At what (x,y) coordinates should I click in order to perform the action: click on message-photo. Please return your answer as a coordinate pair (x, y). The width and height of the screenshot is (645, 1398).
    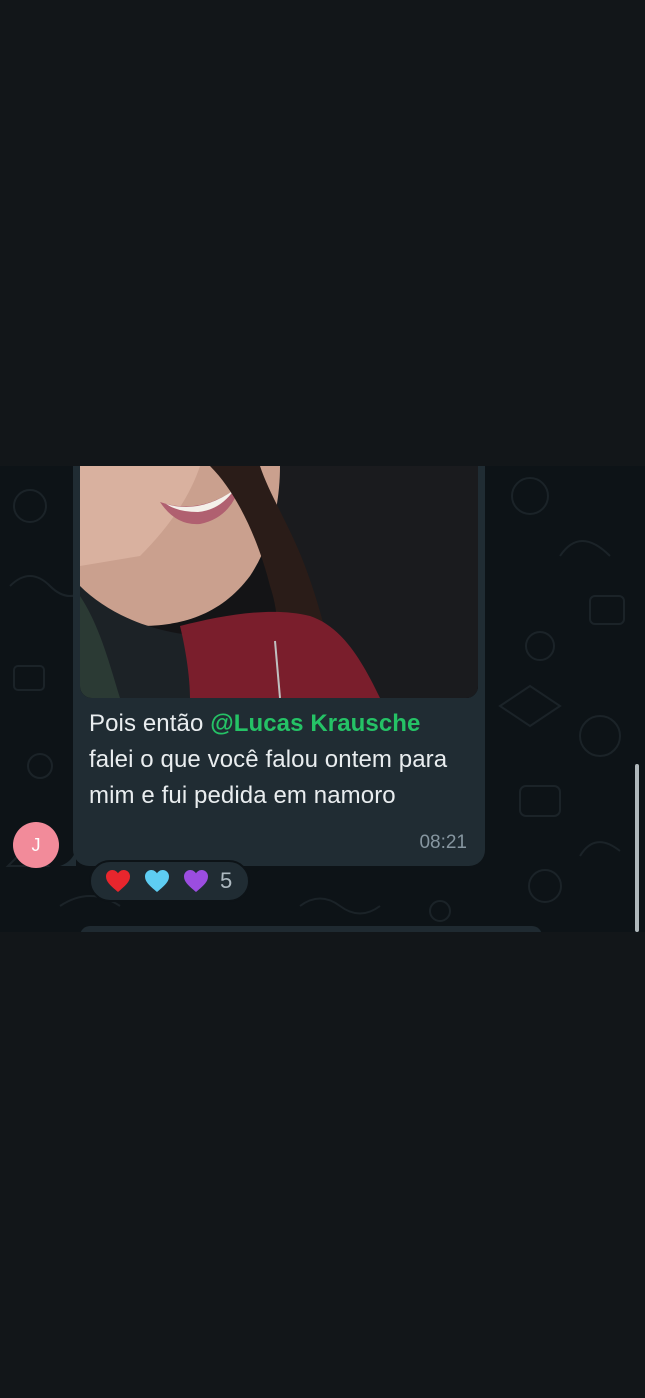
    Looking at the image, I should click on (279, 582).